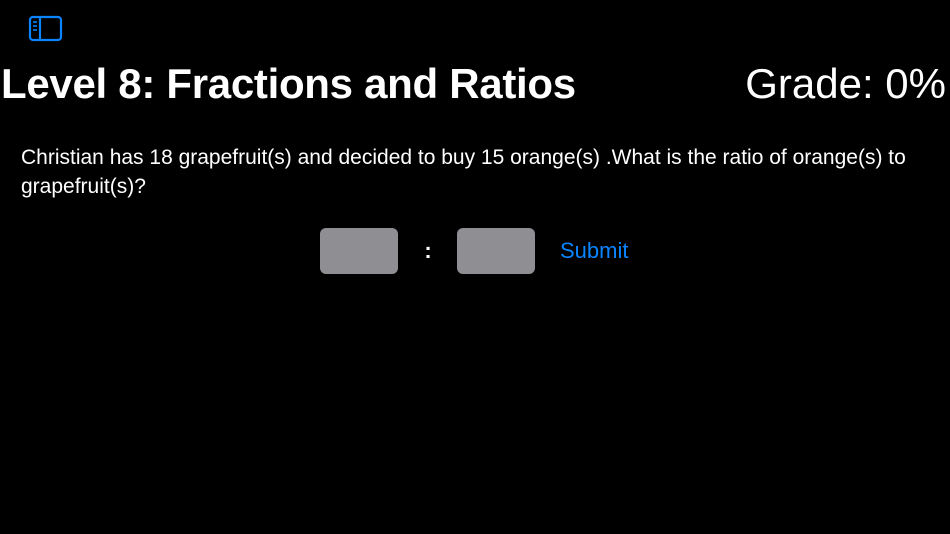 This screenshot has height=534, width=950. I want to click on submit-button: Submit, so click(594, 251).